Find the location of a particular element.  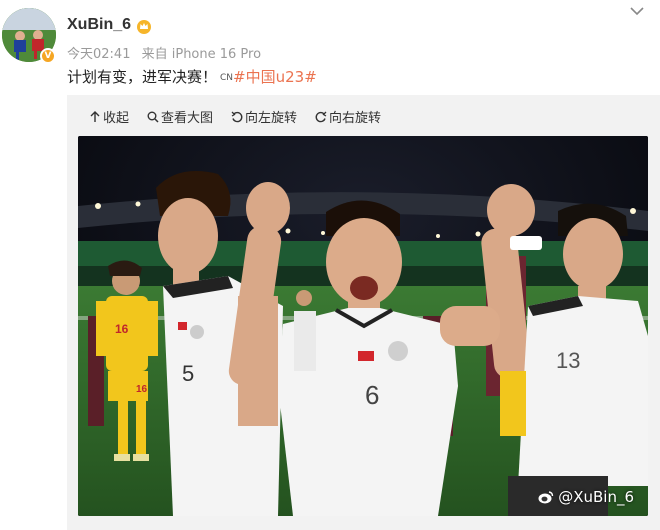

chevron-down-icon is located at coordinates (637, 11).